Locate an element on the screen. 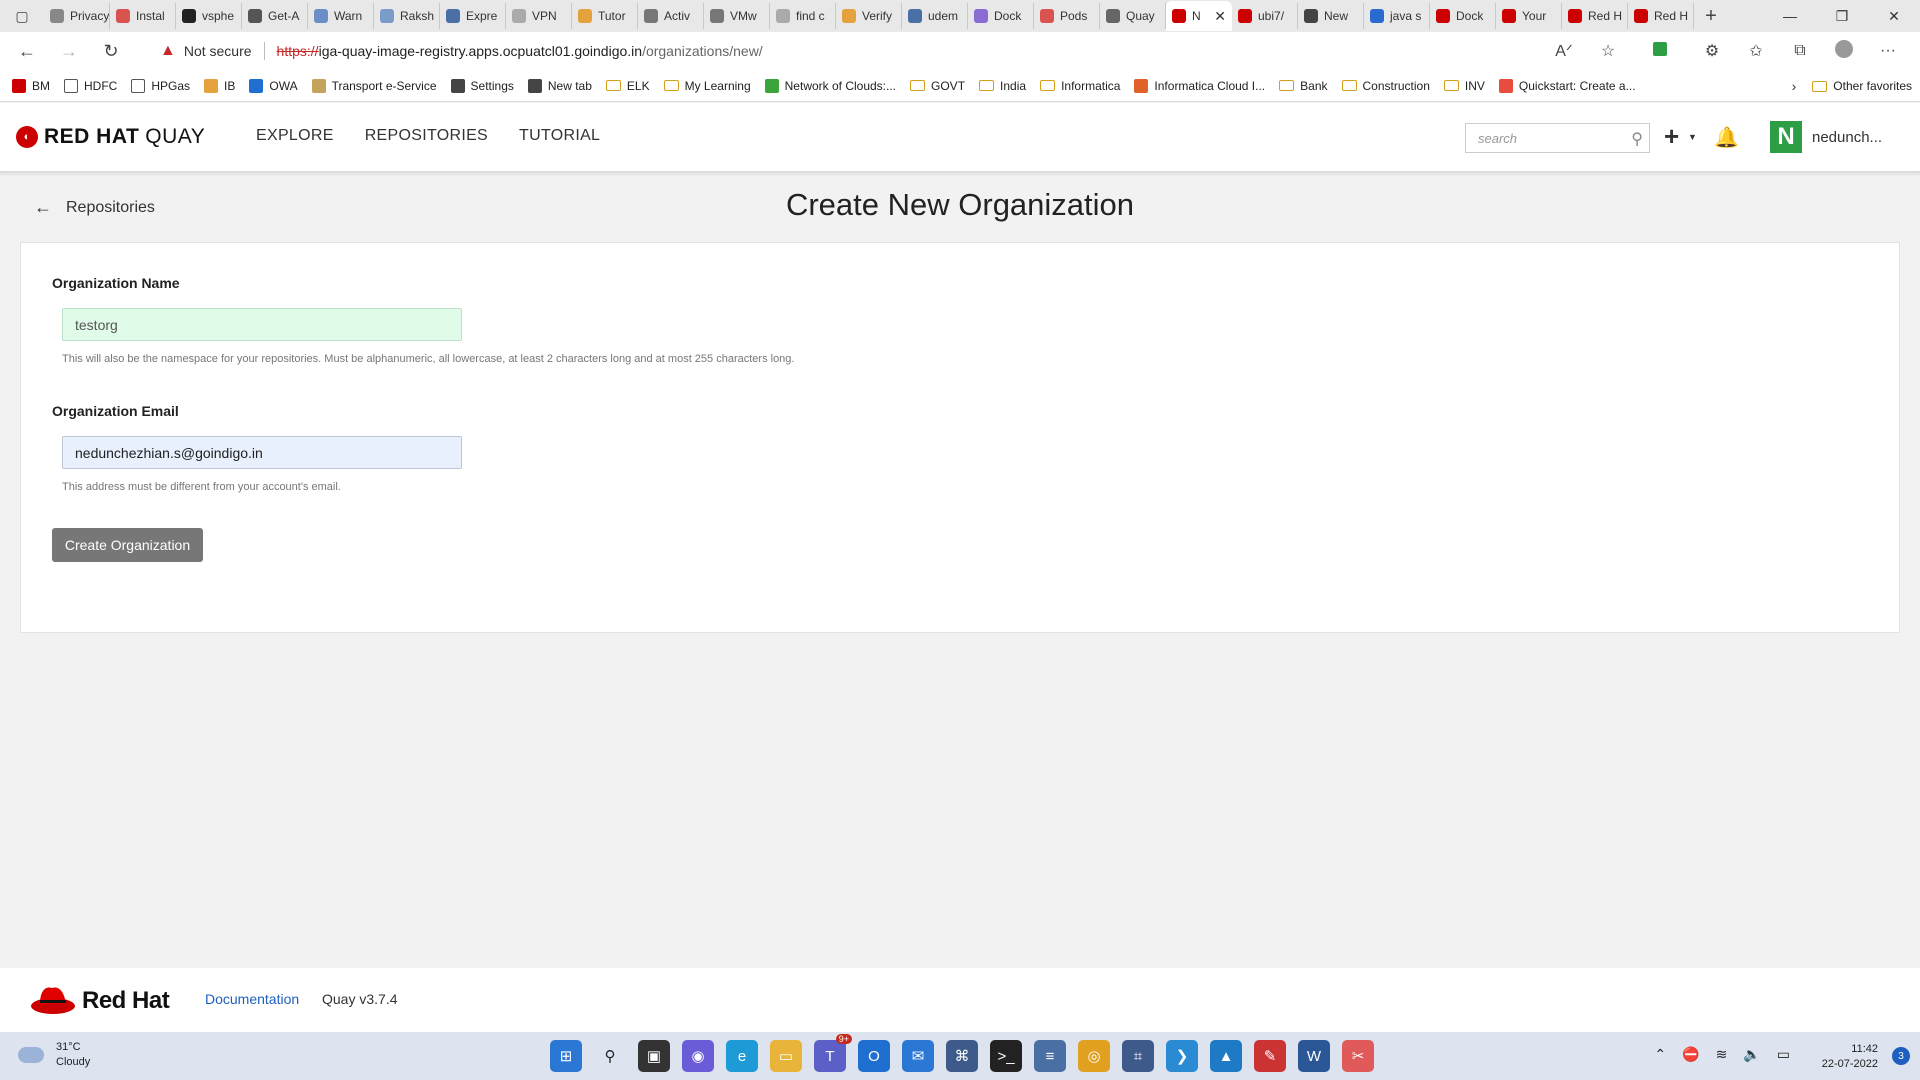 This screenshot has height=1080, width=1920. browser-tab: Warn is located at coordinates (341, 16).